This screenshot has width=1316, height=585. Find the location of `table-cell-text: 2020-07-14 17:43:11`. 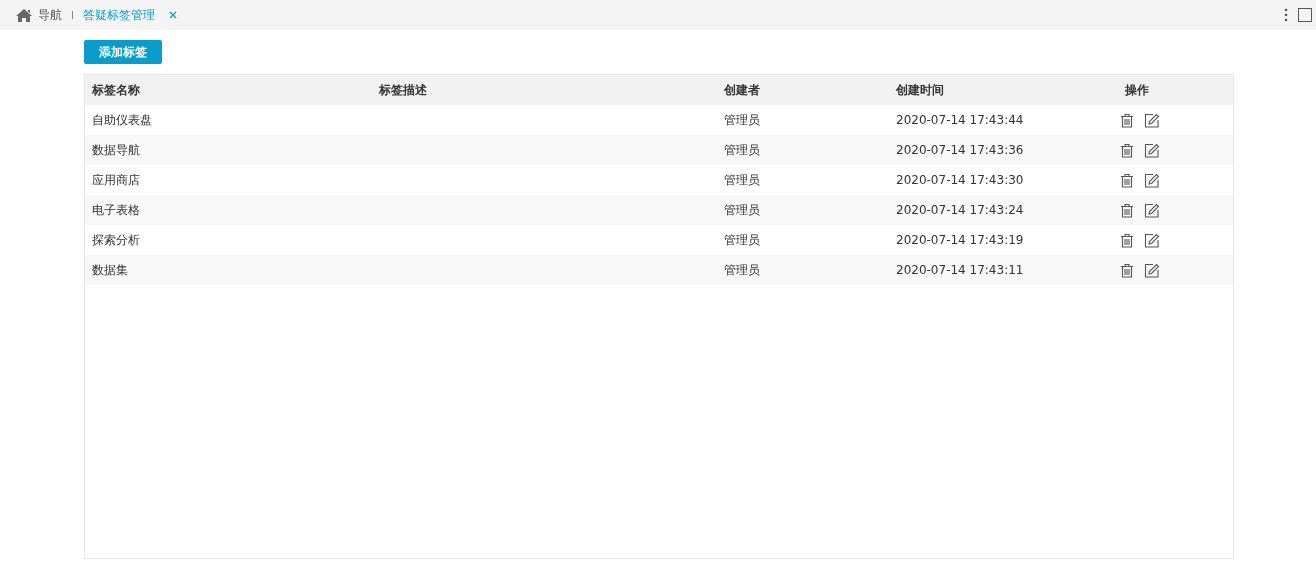

table-cell-text: 2020-07-14 17:43:11 is located at coordinates (960, 270).